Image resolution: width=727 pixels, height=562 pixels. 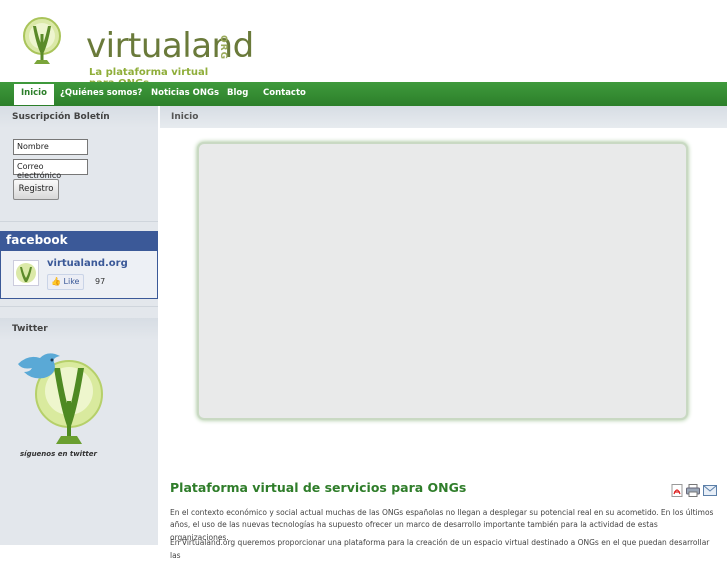 What do you see at coordinates (185, 94) in the screenshot?
I see `nav-item-noticias: Noticias ONGs` at bounding box center [185, 94].